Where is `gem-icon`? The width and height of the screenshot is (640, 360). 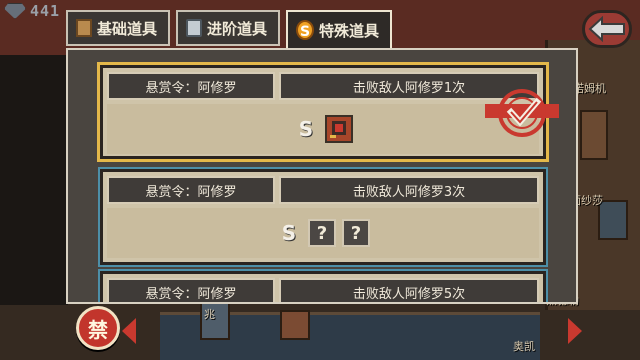
gem-icon is located at coordinates (15, 11).